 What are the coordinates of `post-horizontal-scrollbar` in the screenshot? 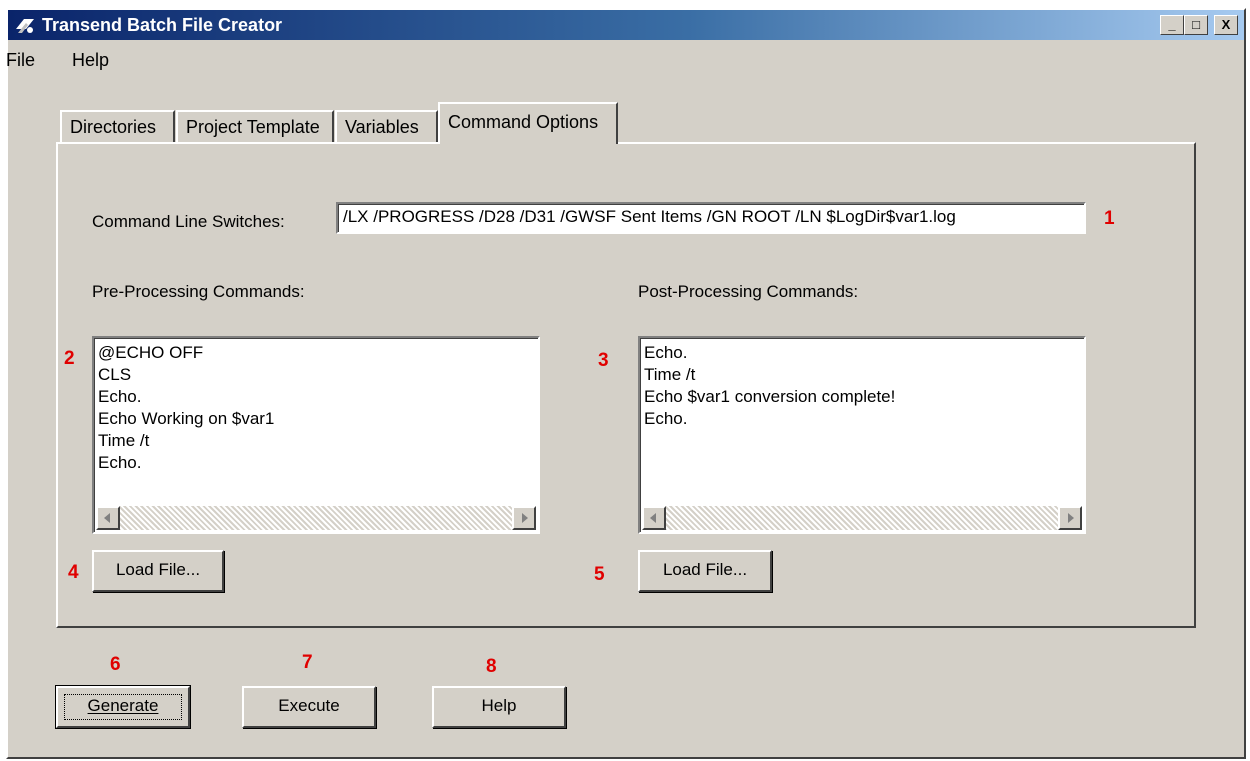 It's located at (862, 518).